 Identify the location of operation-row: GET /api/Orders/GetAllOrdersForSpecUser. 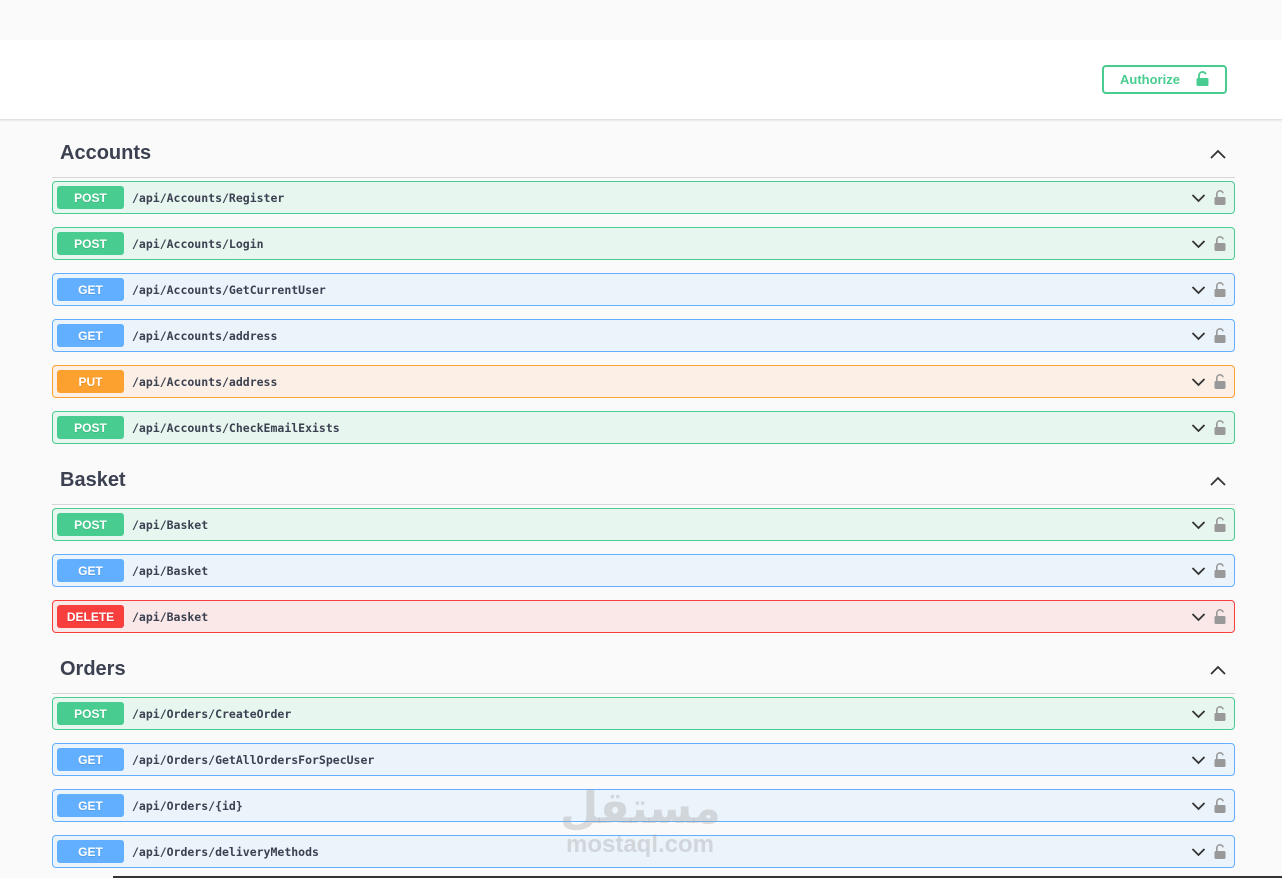
(643, 759).